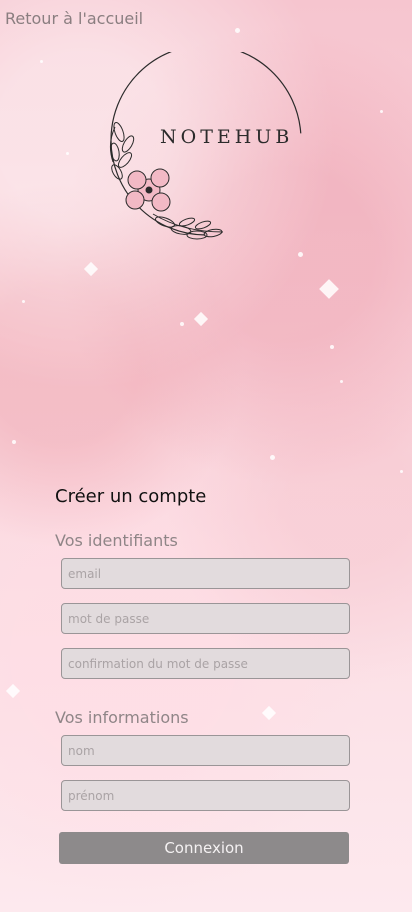 This screenshot has height=912, width=412. I want to click on notehub-logo, so click(205, 146).